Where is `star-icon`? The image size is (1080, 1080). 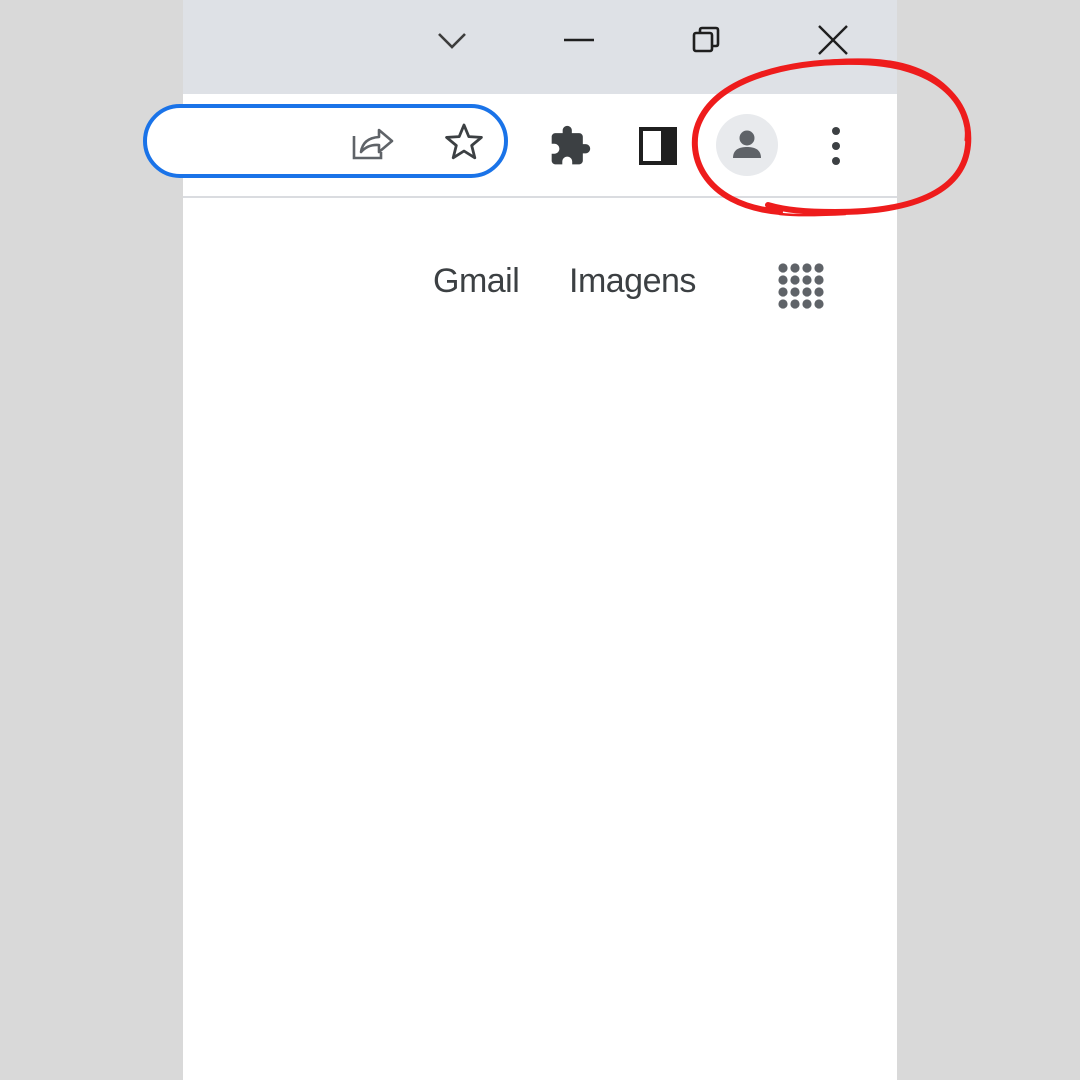 star-icon is located at coordinates (464, 141).